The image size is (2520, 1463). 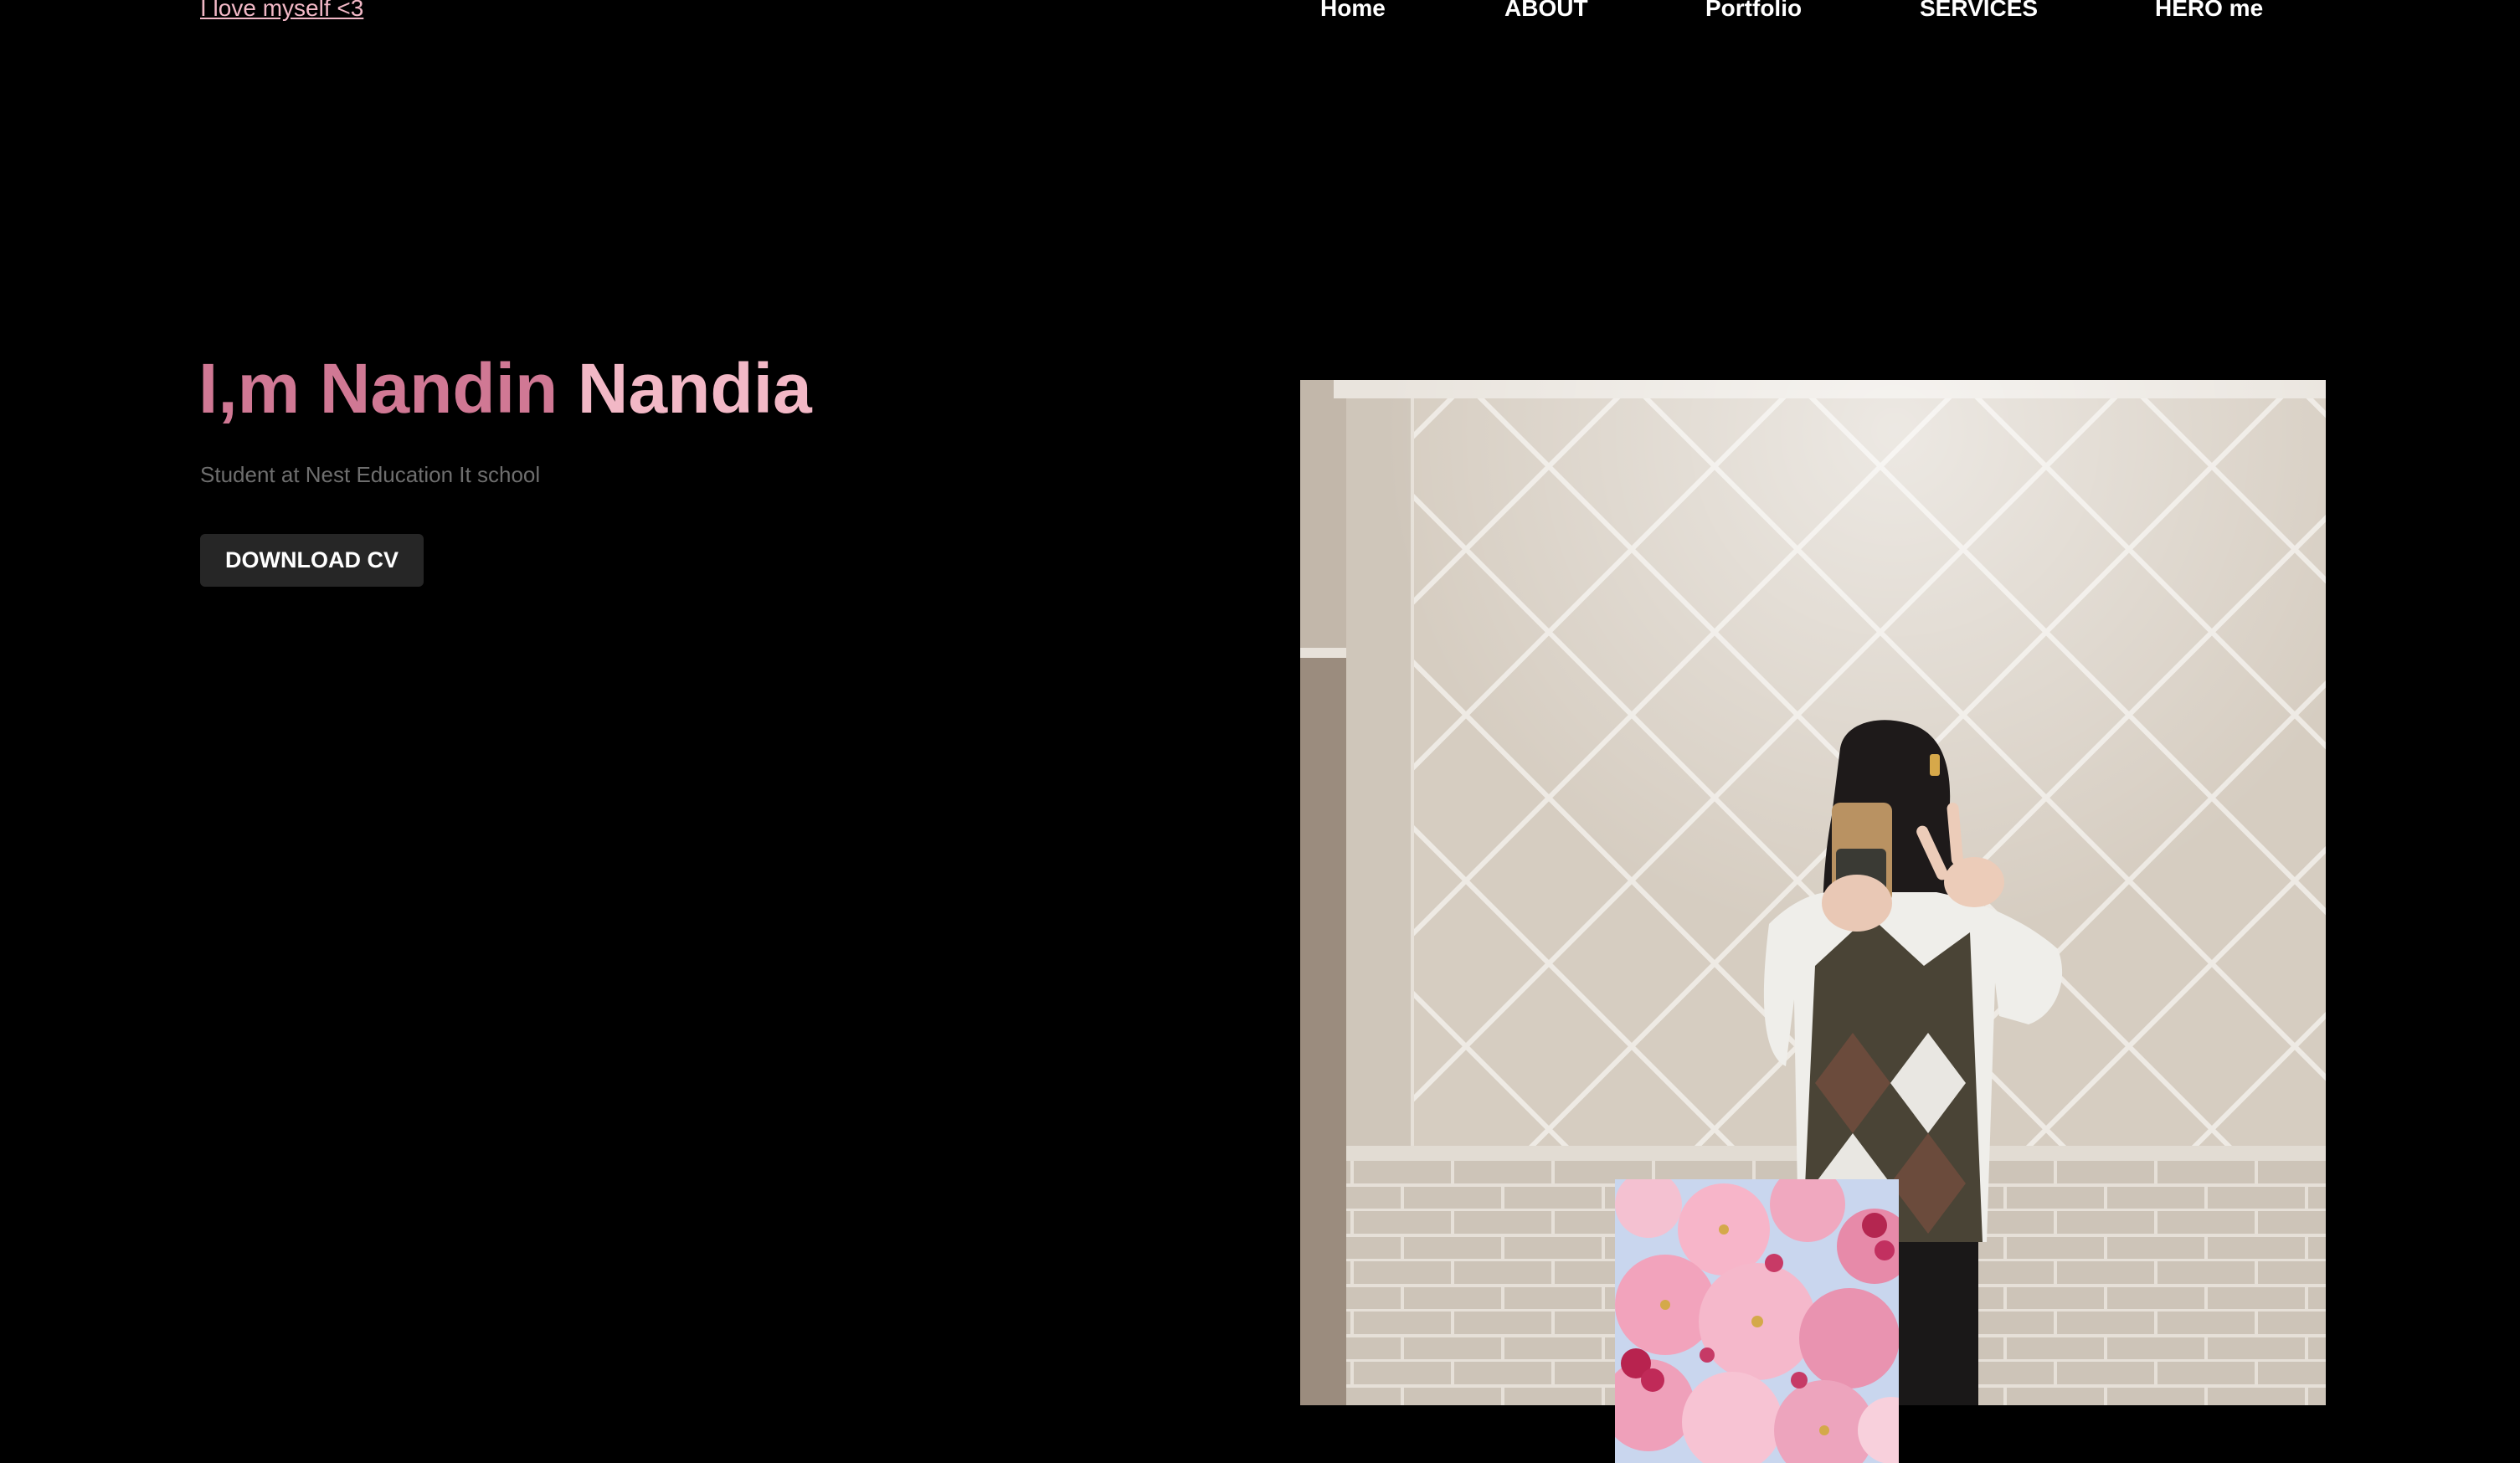 What do you see at coordinates (1757, 1321) in the screenshot?
I see `flowers-photo` at bounding box center [1757, 1321].